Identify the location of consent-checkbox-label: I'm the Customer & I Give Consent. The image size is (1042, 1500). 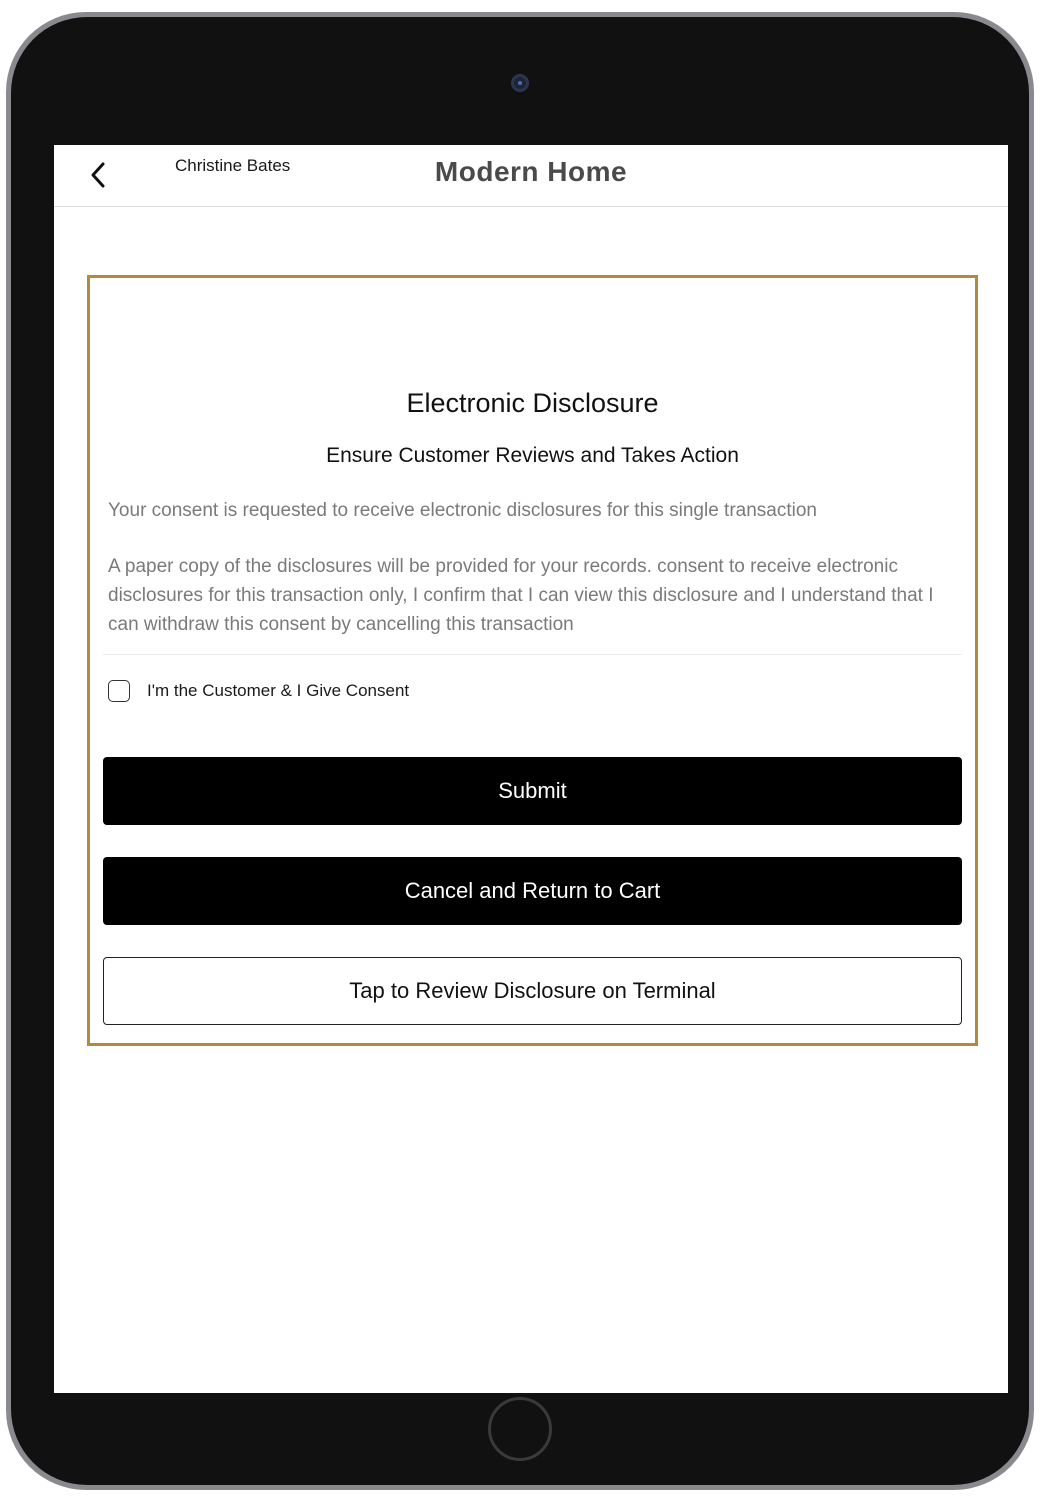
(278, 691).